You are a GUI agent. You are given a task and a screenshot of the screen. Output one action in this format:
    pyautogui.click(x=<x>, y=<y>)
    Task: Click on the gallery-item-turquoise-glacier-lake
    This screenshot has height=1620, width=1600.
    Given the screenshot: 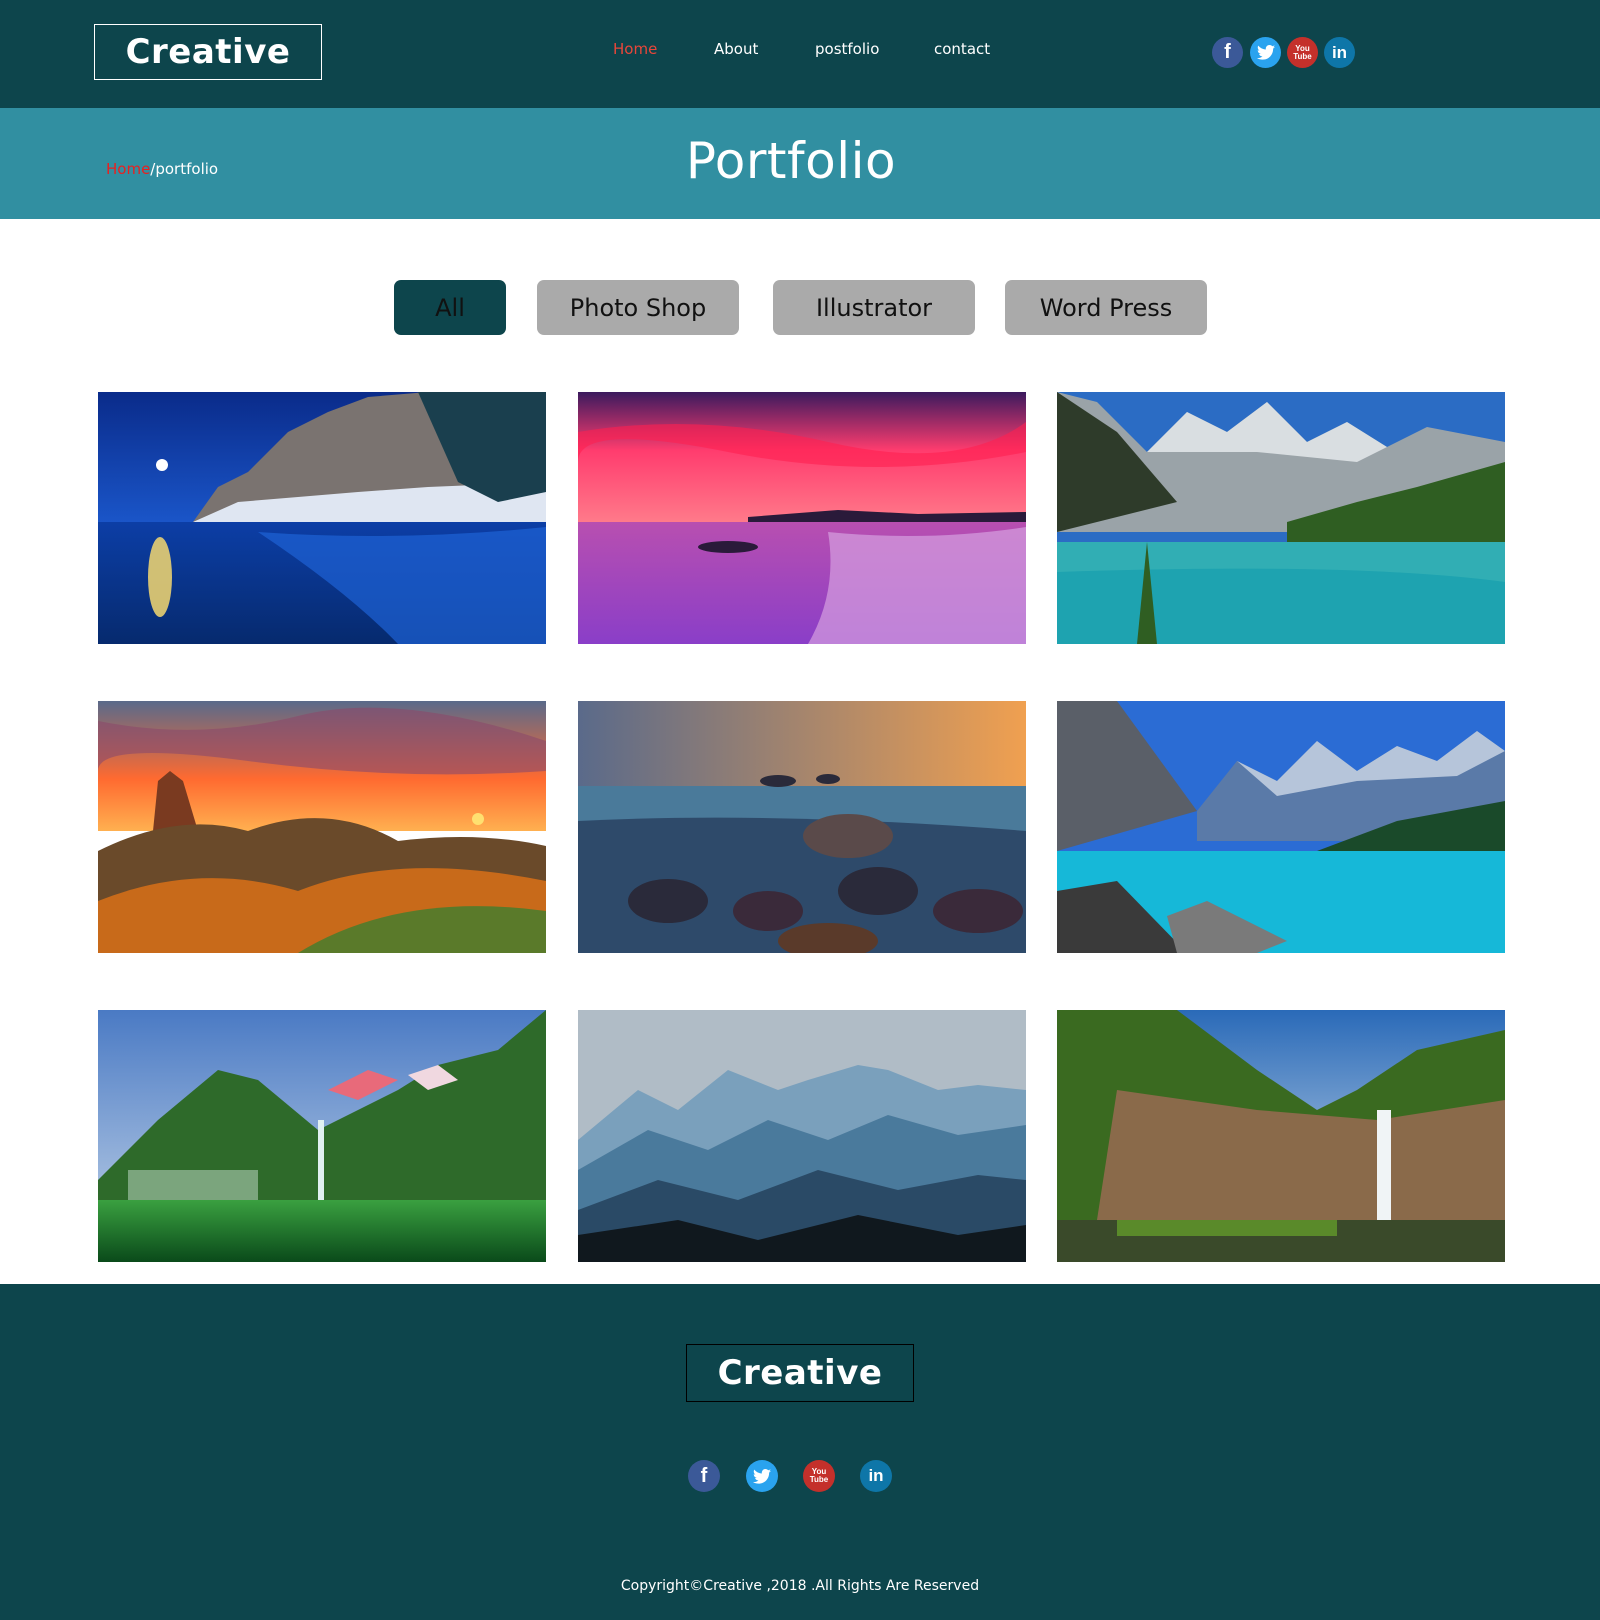 What is the action you would take?
    pyautogui.click(x=1281, y=827)
    